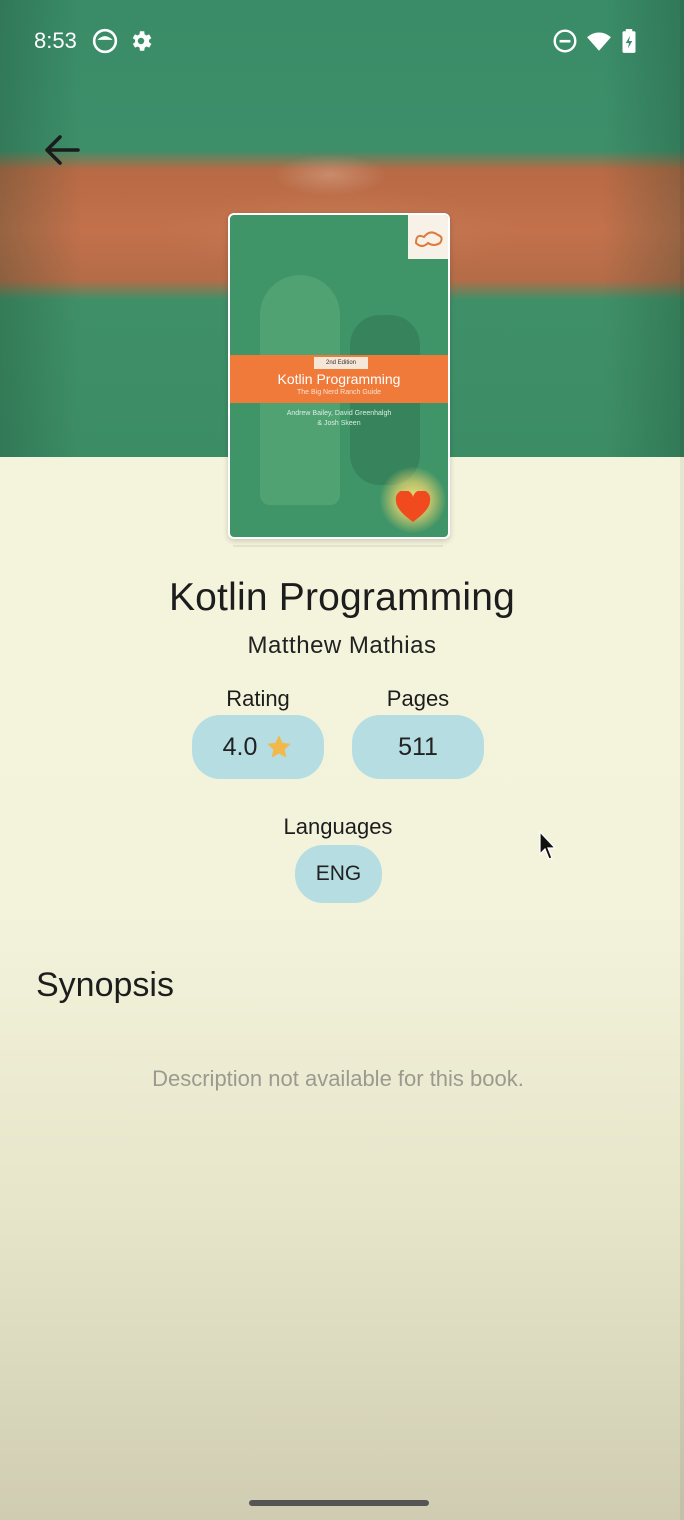 The image size is (684, 1520). Describe the element at coordinates (342, 41) in the screenshot. I see `status-bar: 8:53` at that location.